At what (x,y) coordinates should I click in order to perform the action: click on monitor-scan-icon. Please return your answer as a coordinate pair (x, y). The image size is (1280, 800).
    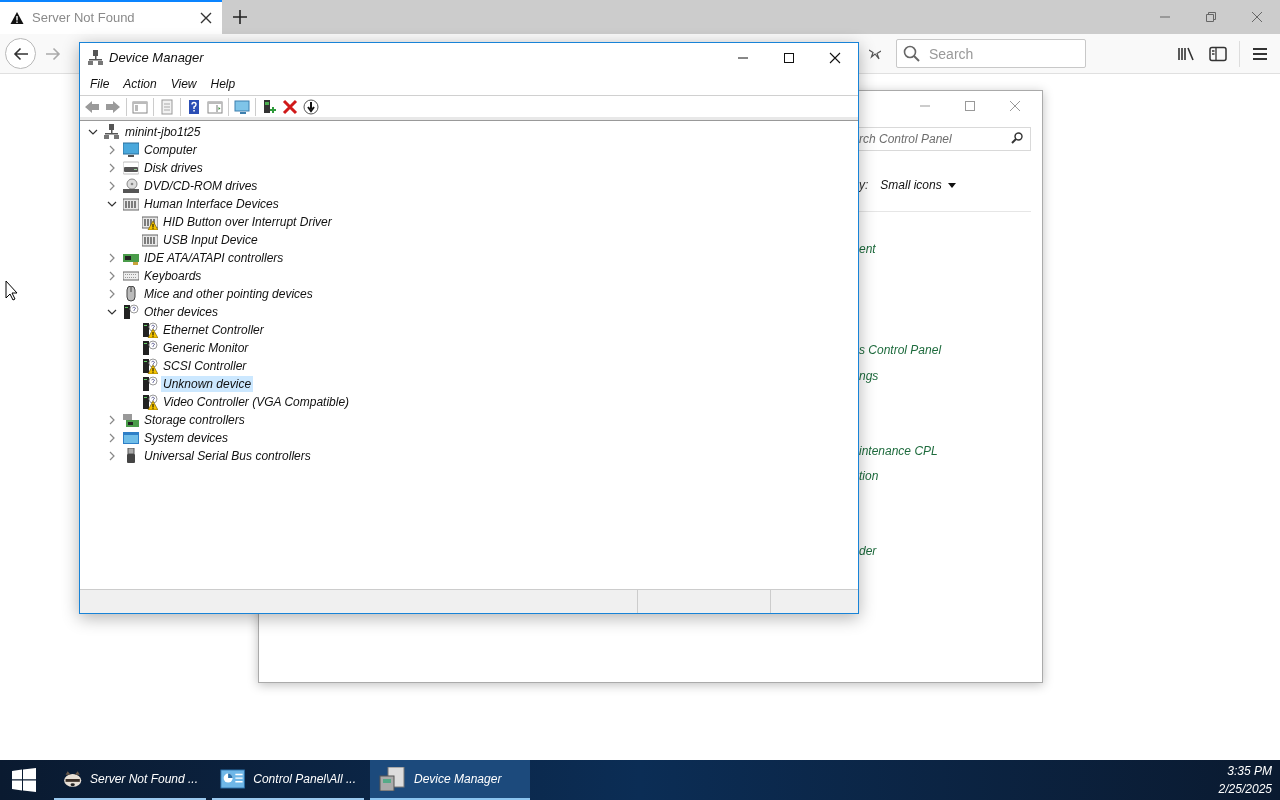
    Looking at the image, I should click on (242, 106).